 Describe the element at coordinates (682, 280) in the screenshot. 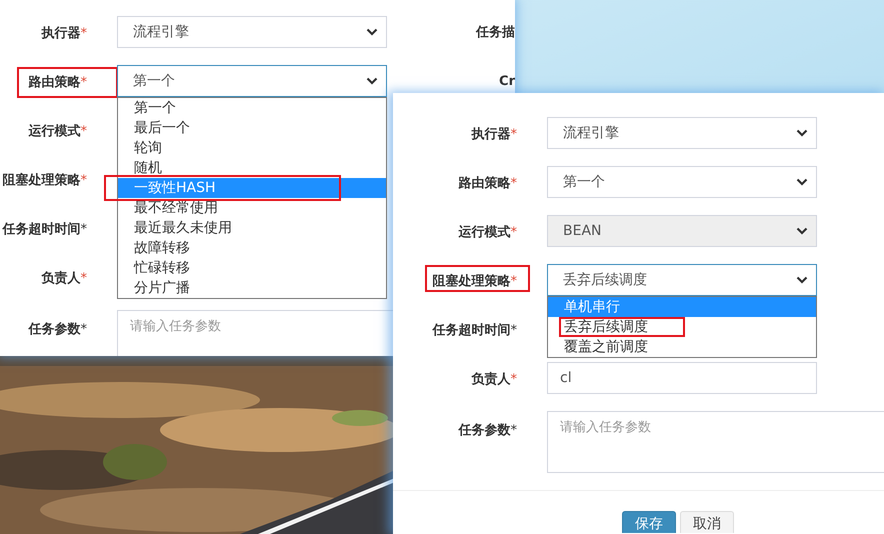

I see `select-field: 丢弃后续调度` at that location.